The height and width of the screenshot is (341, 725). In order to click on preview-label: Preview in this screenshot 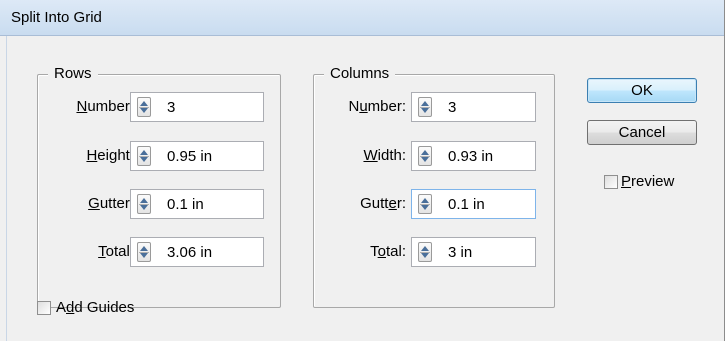, I will do `click(647, 182)`.